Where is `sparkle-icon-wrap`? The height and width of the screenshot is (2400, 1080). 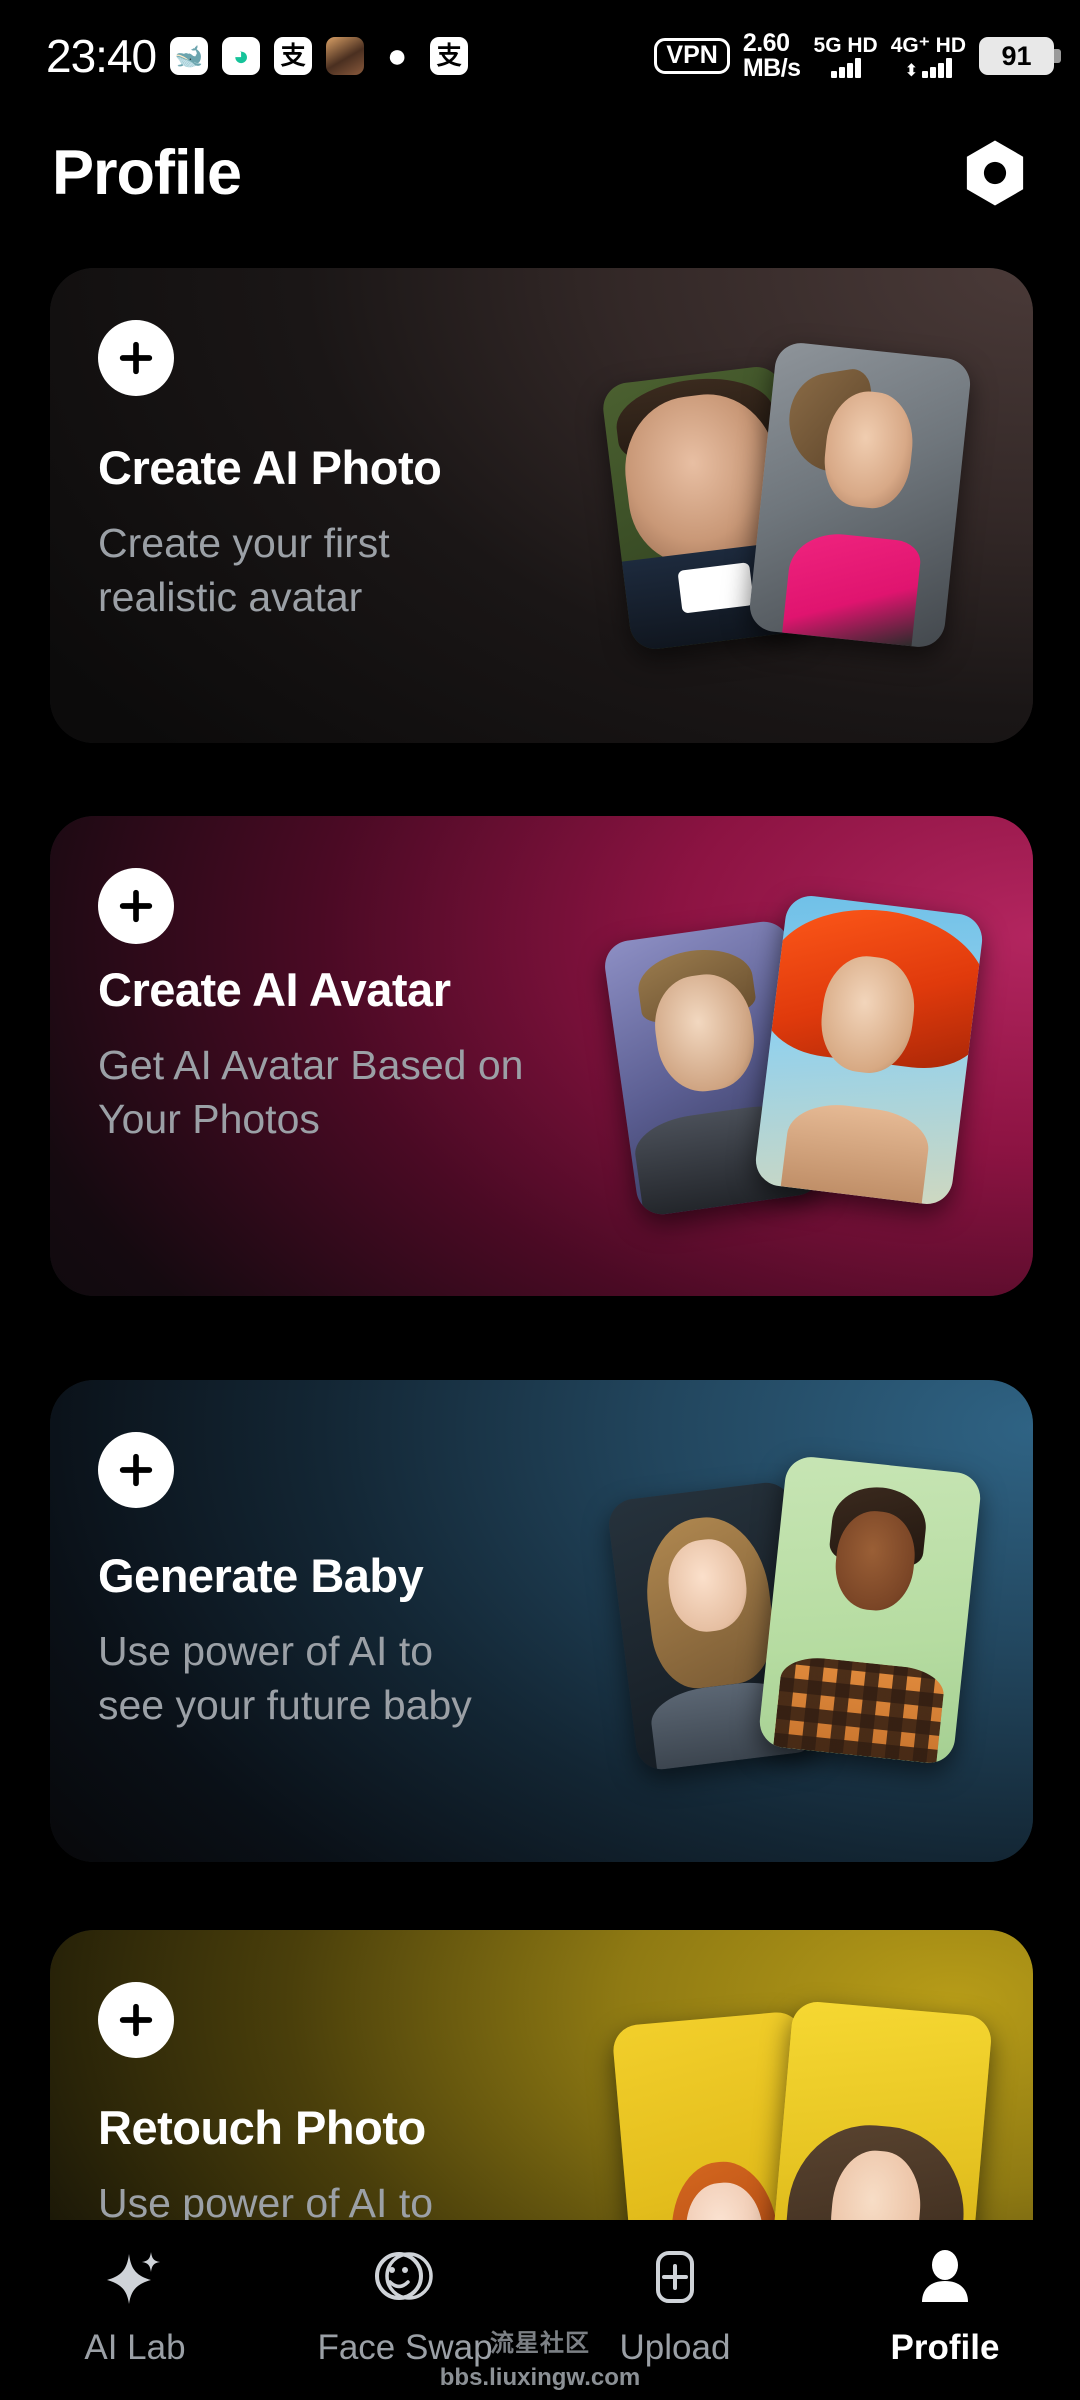
sparkle-icon-wrap is located at coordinates (135, 2278).